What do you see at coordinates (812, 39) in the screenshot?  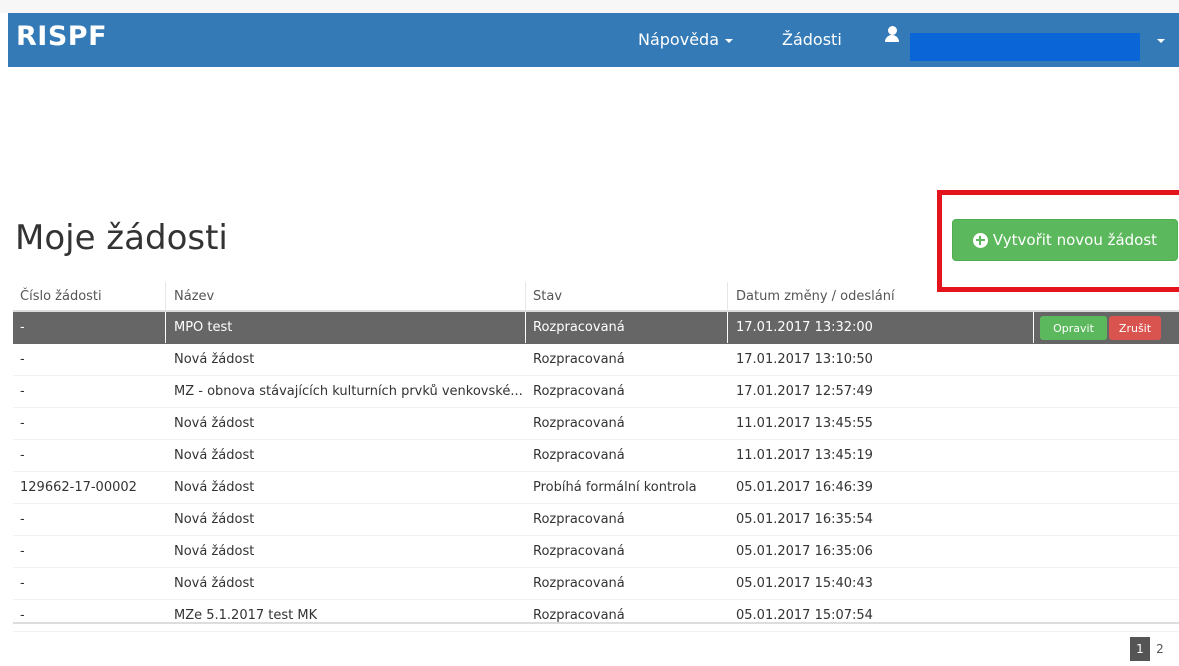 I see `nav-requests-link: Žádosti` at bounding box center [812, 39].